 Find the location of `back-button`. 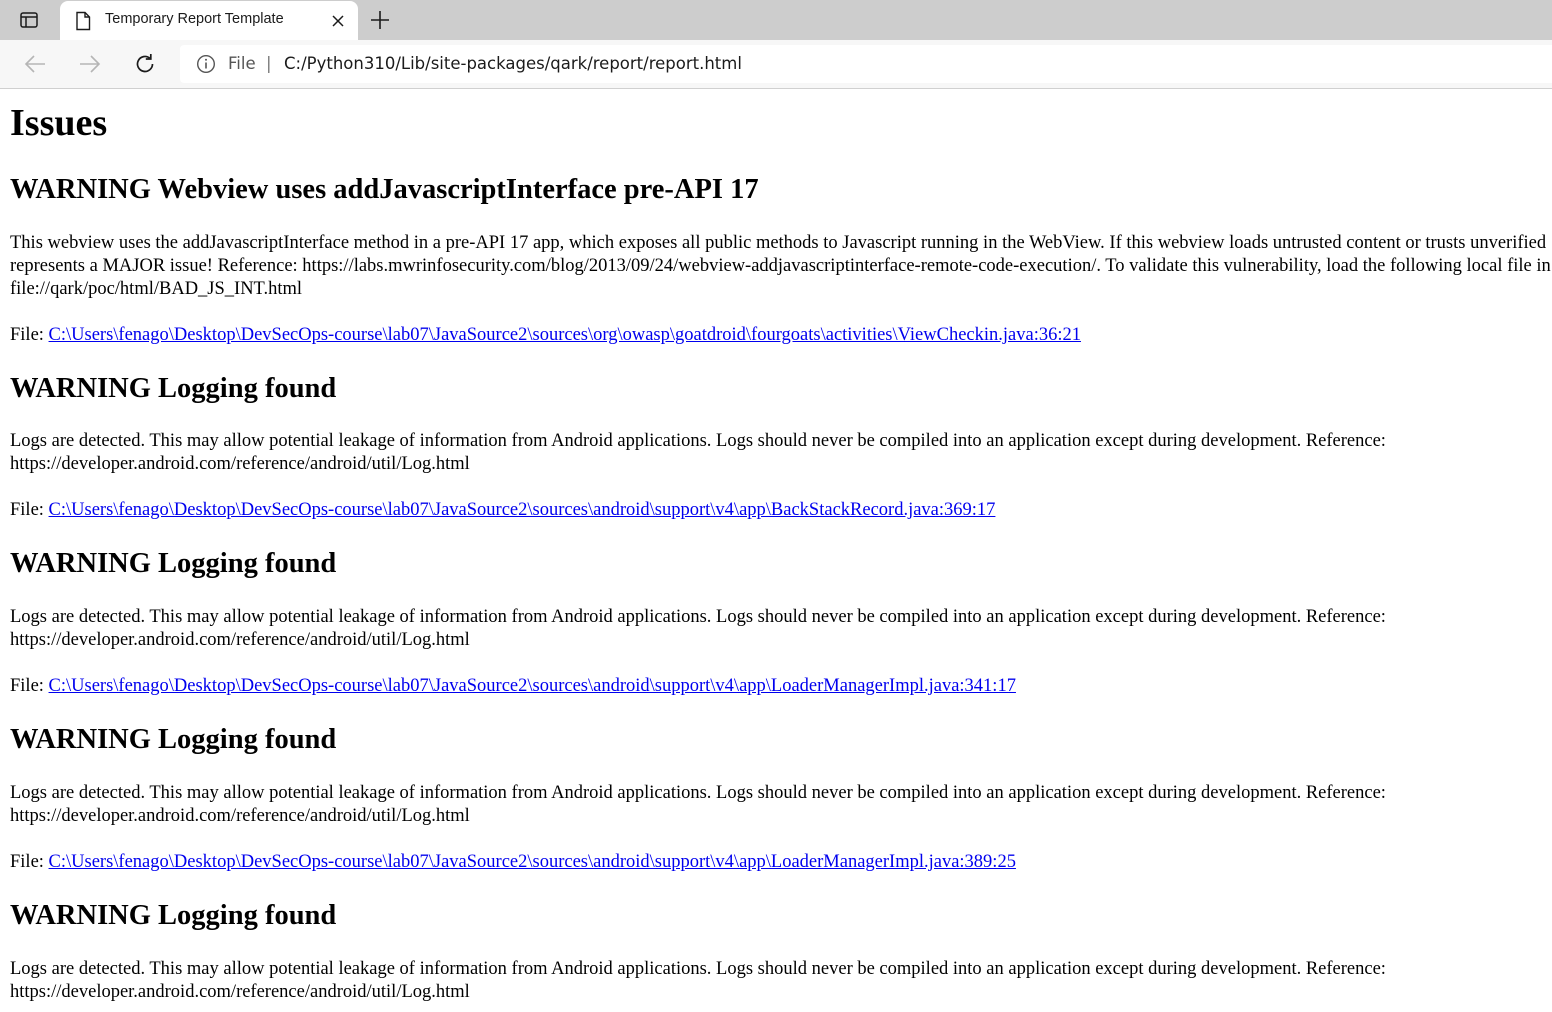

back-button is located at coordinates (35, 64).